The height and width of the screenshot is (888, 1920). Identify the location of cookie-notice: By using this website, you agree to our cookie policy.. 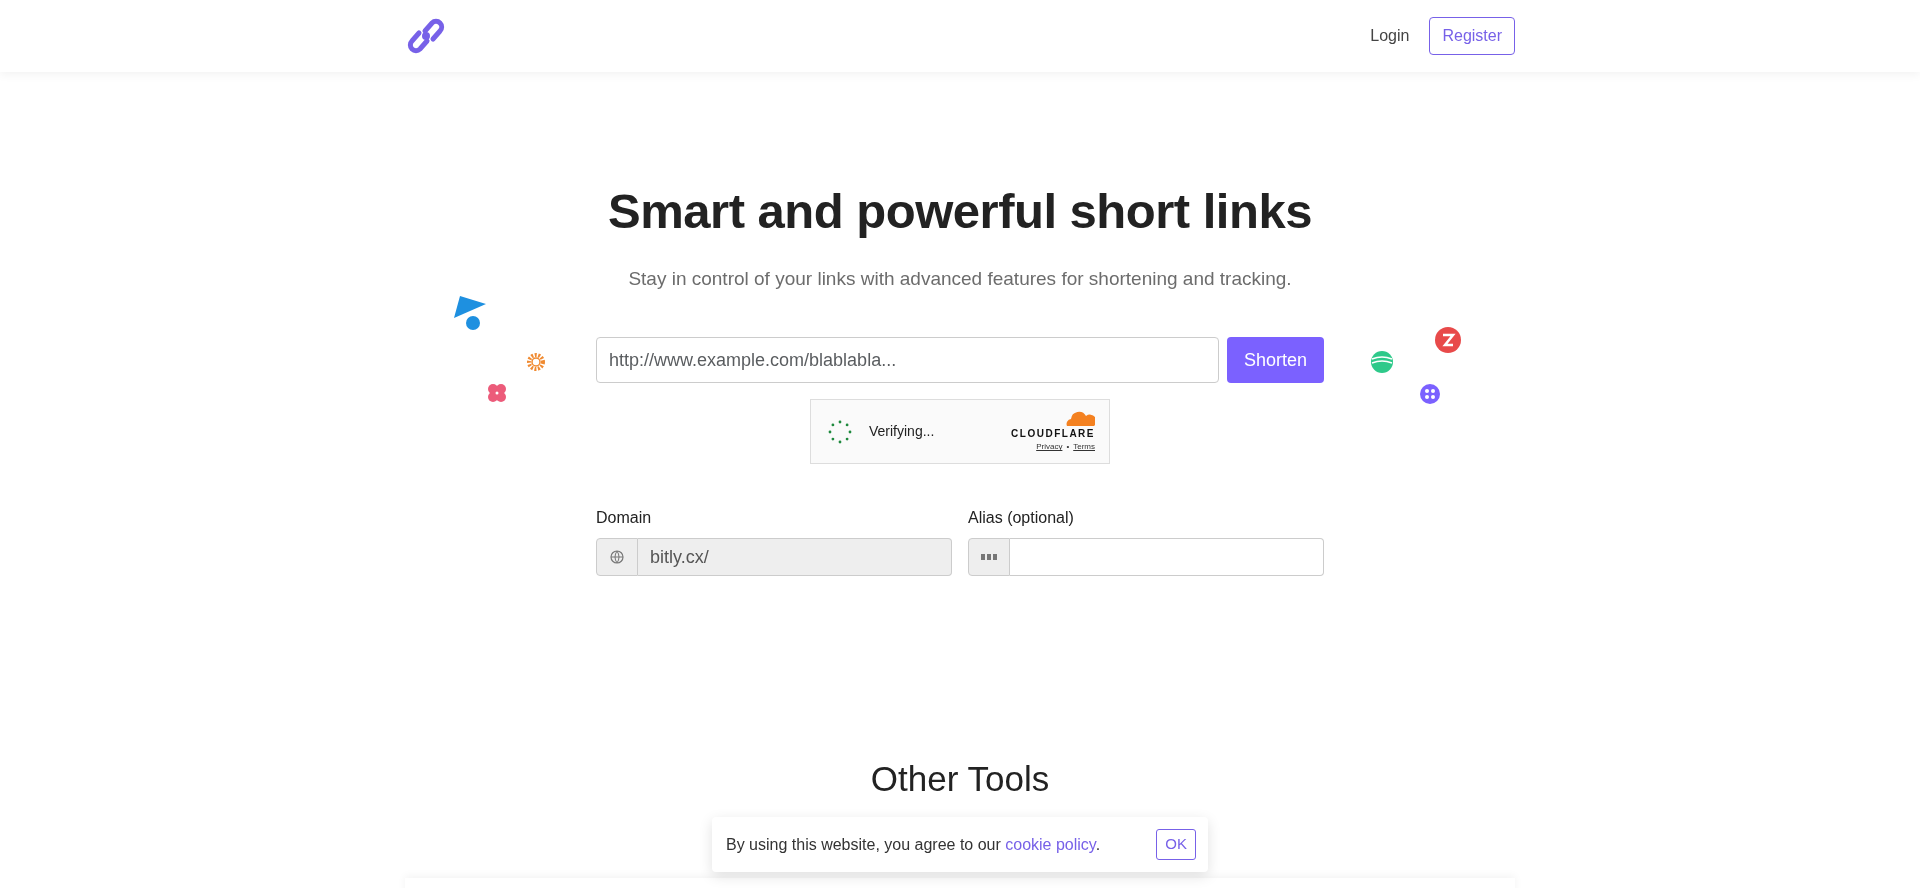
(913, 844).